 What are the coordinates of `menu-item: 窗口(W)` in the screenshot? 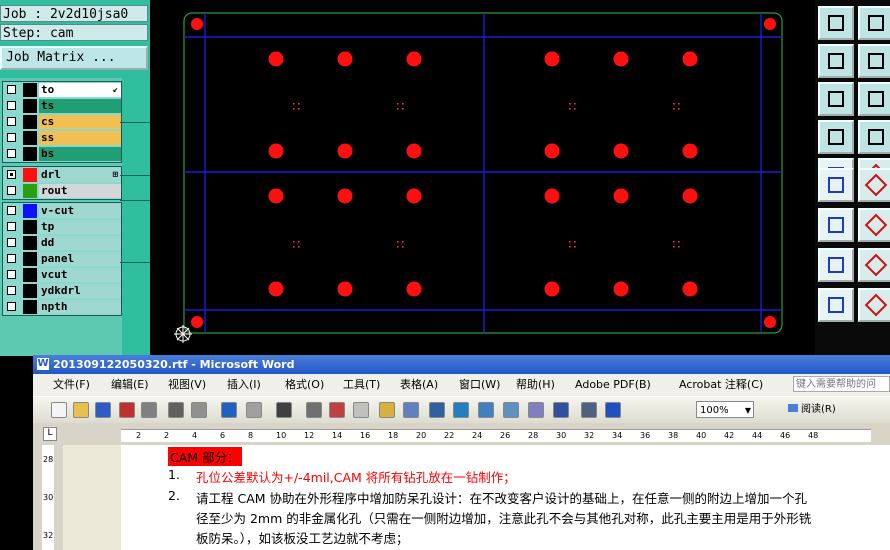 It's located at (479, 385).